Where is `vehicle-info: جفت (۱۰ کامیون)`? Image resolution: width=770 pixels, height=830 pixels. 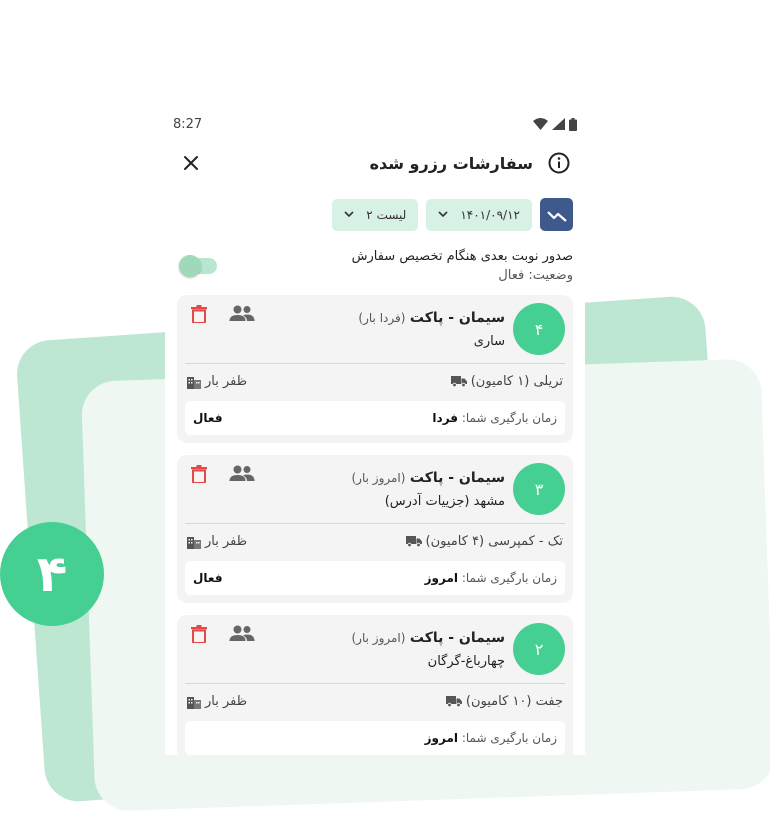 vehicle-info: جفت (۱۰ کامیون) is located at coordinates (504, 701).